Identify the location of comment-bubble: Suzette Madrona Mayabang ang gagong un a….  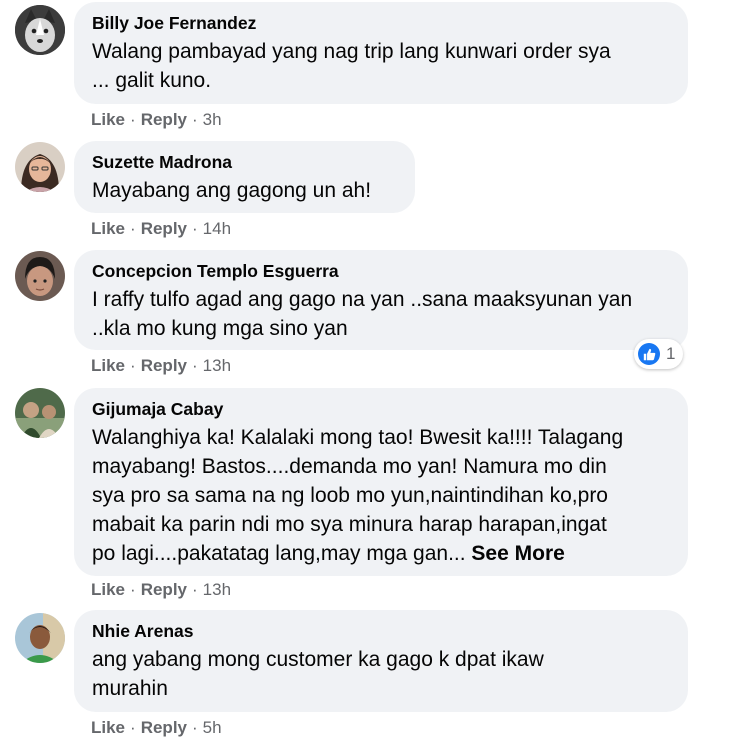
(244, 177).